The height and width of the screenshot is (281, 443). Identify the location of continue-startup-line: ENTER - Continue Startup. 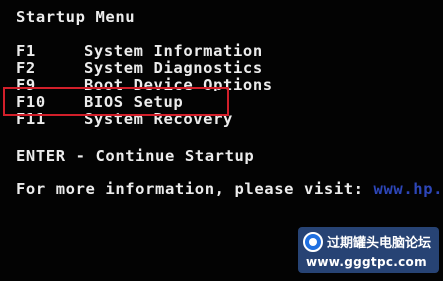
(135, 156).